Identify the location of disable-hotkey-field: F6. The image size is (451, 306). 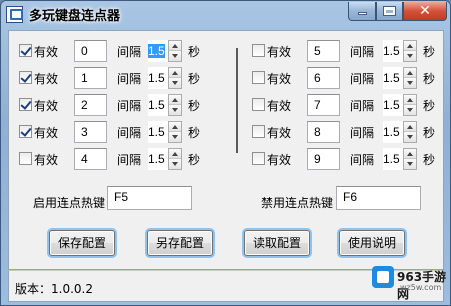
(378, 198).